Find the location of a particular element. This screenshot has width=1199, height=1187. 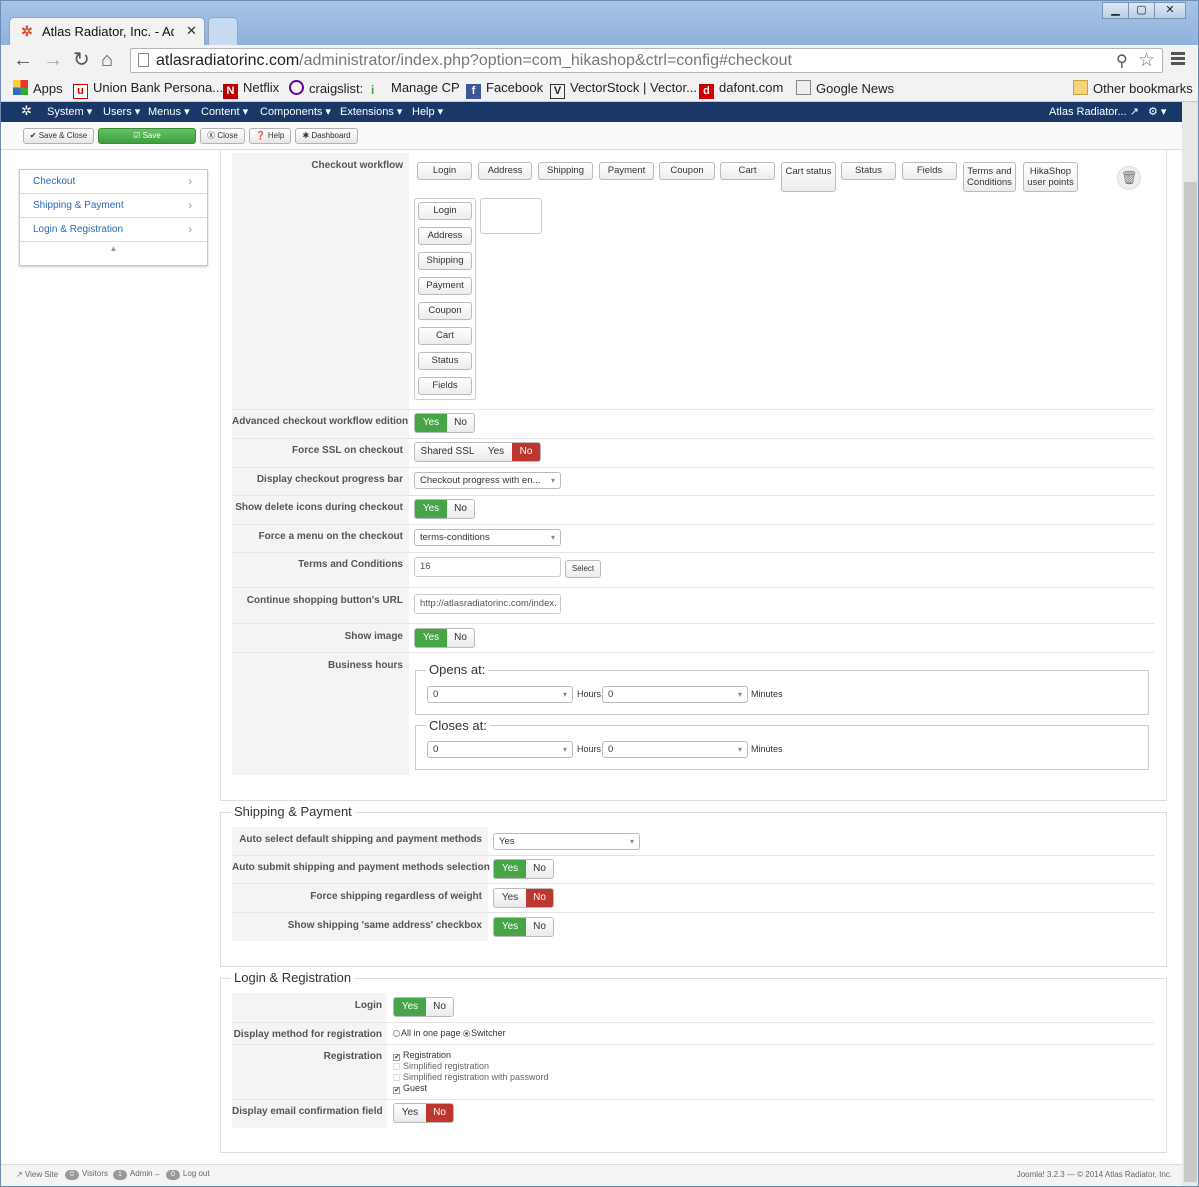

same-address-toggle: Yes No is located at coordinates (523, 927).